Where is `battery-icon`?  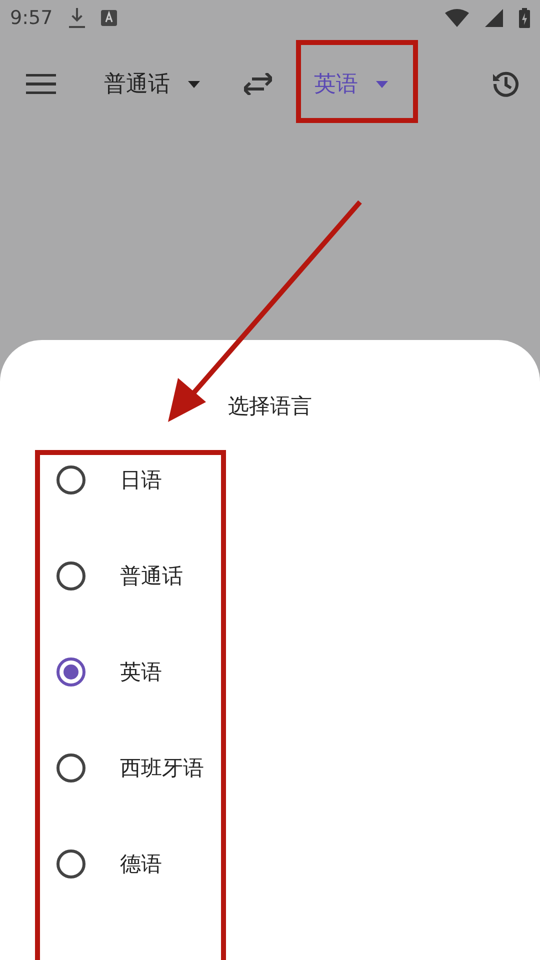 battery-icon is located at coordinates (524, 18).